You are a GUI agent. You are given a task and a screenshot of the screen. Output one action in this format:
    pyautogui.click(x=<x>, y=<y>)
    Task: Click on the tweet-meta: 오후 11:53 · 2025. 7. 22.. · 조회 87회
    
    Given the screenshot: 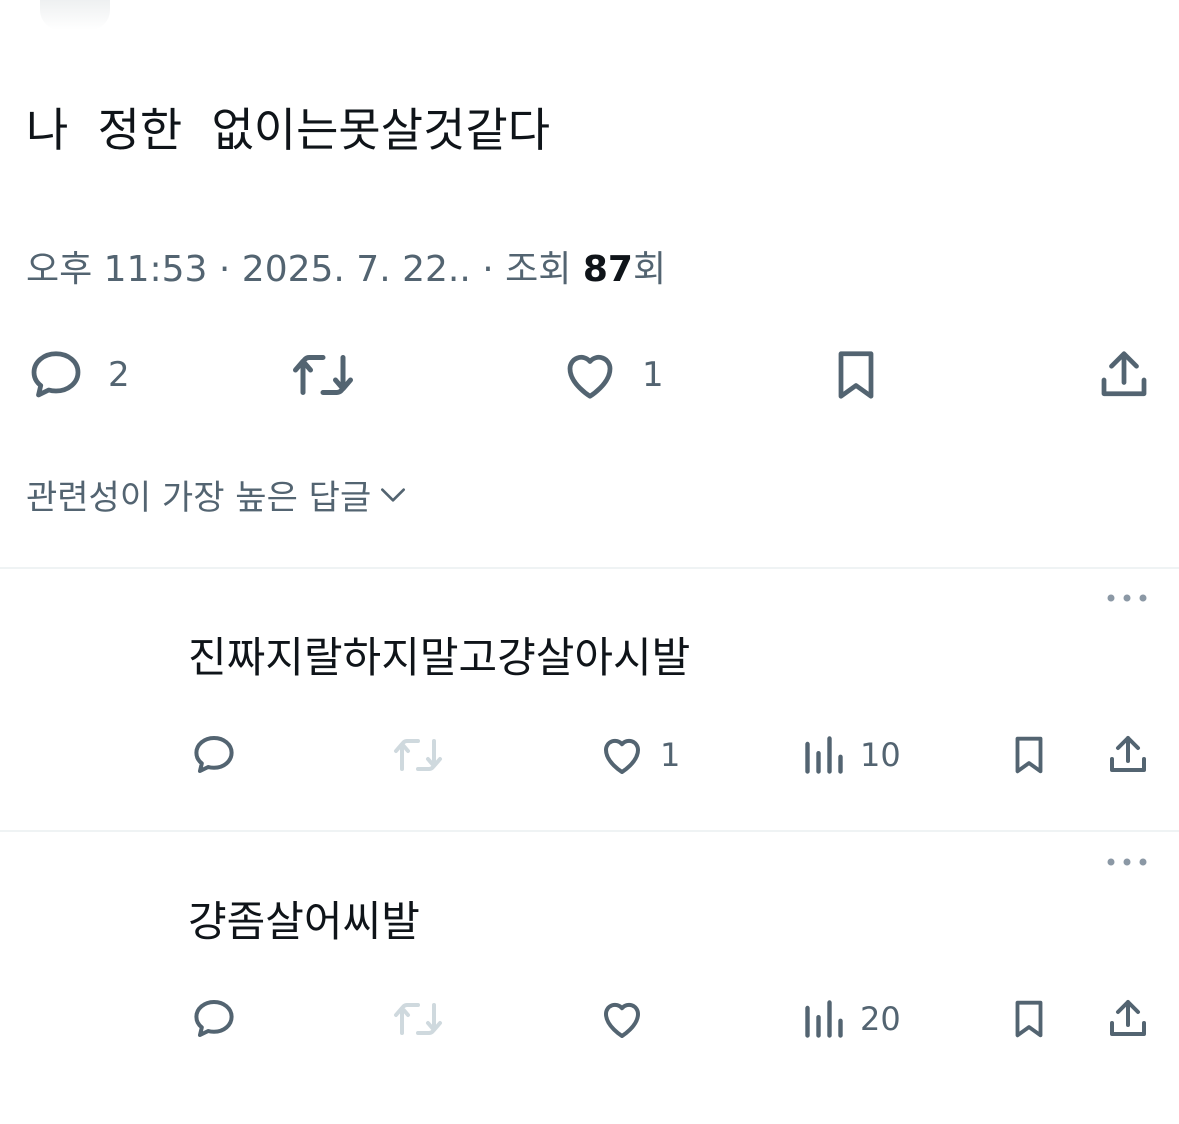 What is the action you would take?
    pyautogui.click(x=346, y=269)
    